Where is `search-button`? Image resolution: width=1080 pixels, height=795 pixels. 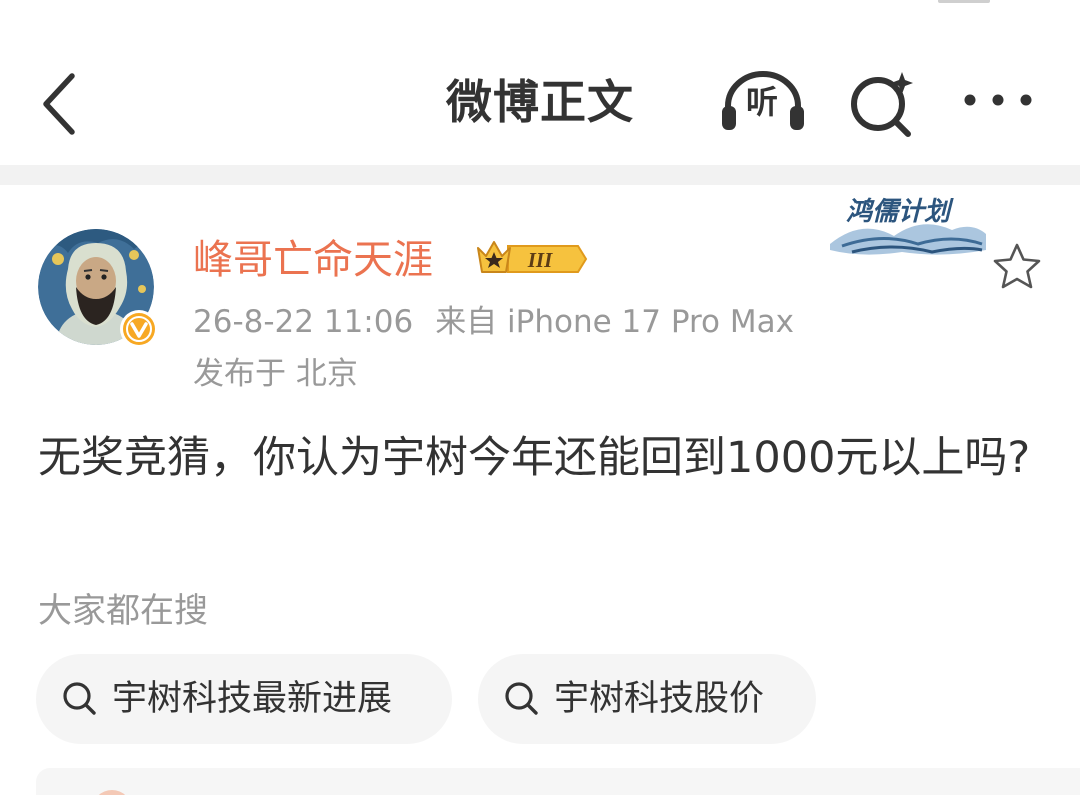 search-button is located at coordinates (882, 103).